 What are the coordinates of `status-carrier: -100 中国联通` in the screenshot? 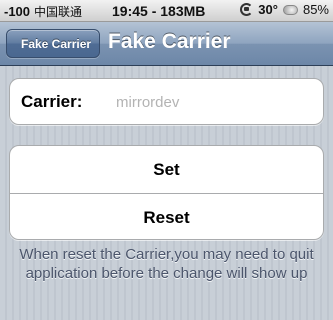 It's located at (43, 11).